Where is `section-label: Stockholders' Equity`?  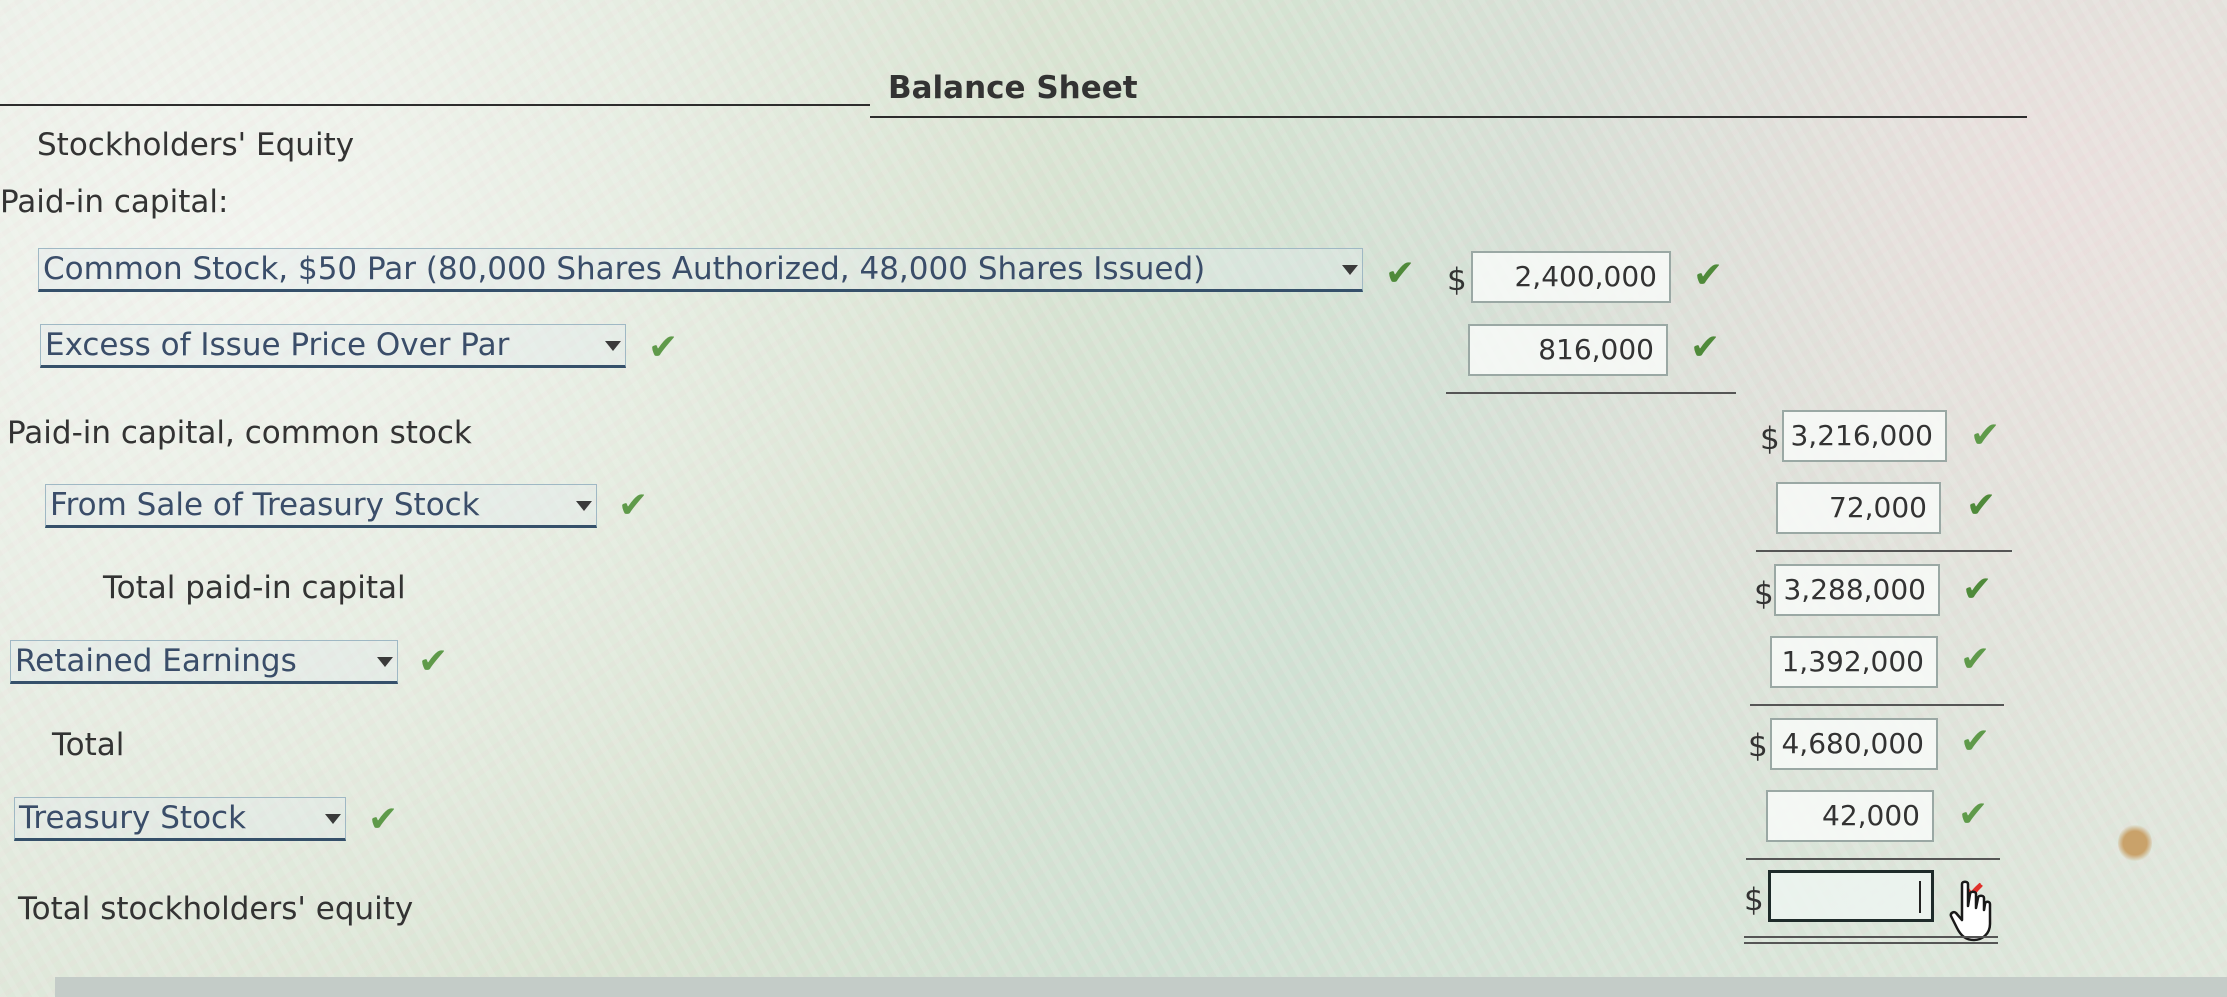
section-label: Stockholders' Equity is located at coordinates (196, 145).